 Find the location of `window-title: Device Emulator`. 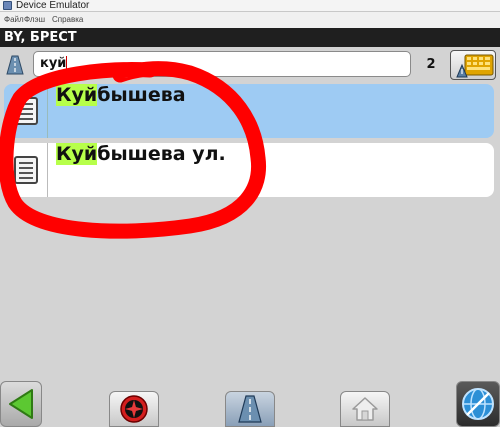

window-title: Device Emulator is located at coordinates (53, 5).